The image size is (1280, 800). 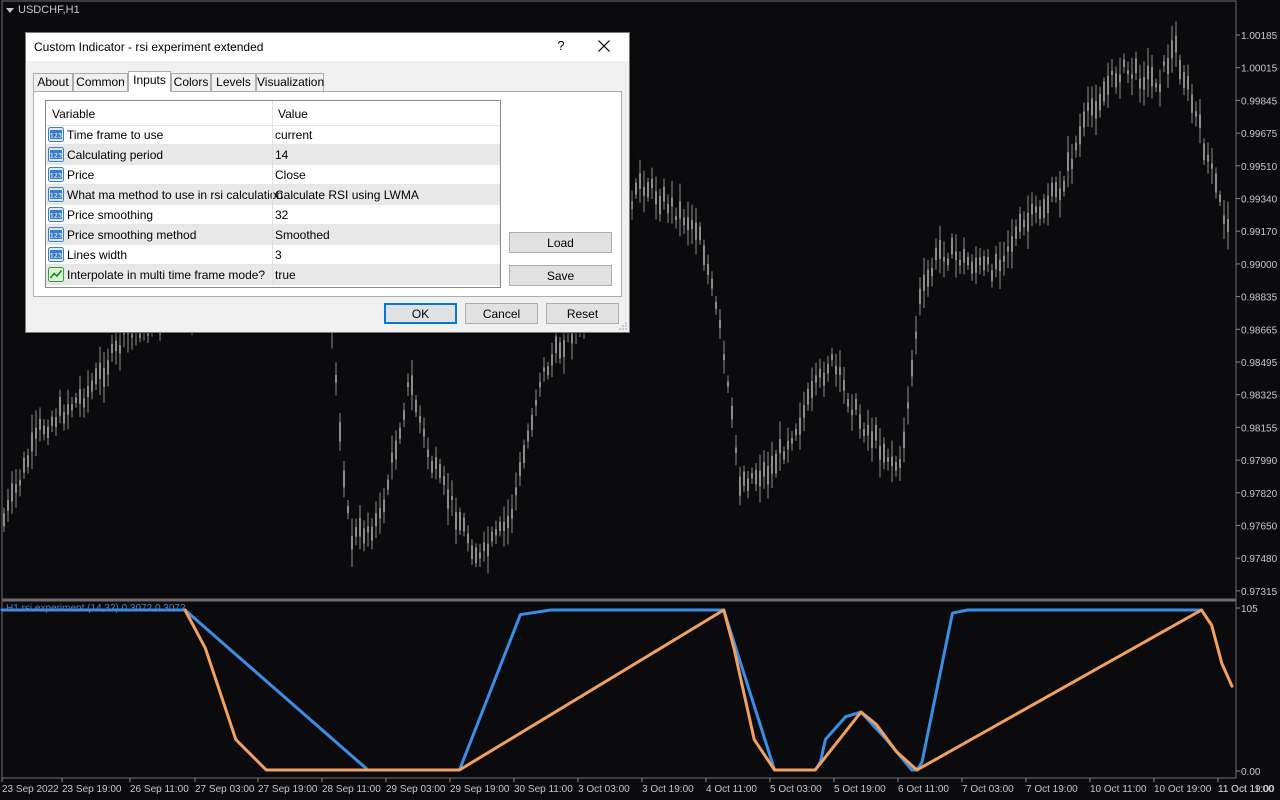 What do you see at coordinates (604, 789) in the screenshot?
I see `time-tick-label: 3 Oct 03:00` at bounding box center [604, 789].